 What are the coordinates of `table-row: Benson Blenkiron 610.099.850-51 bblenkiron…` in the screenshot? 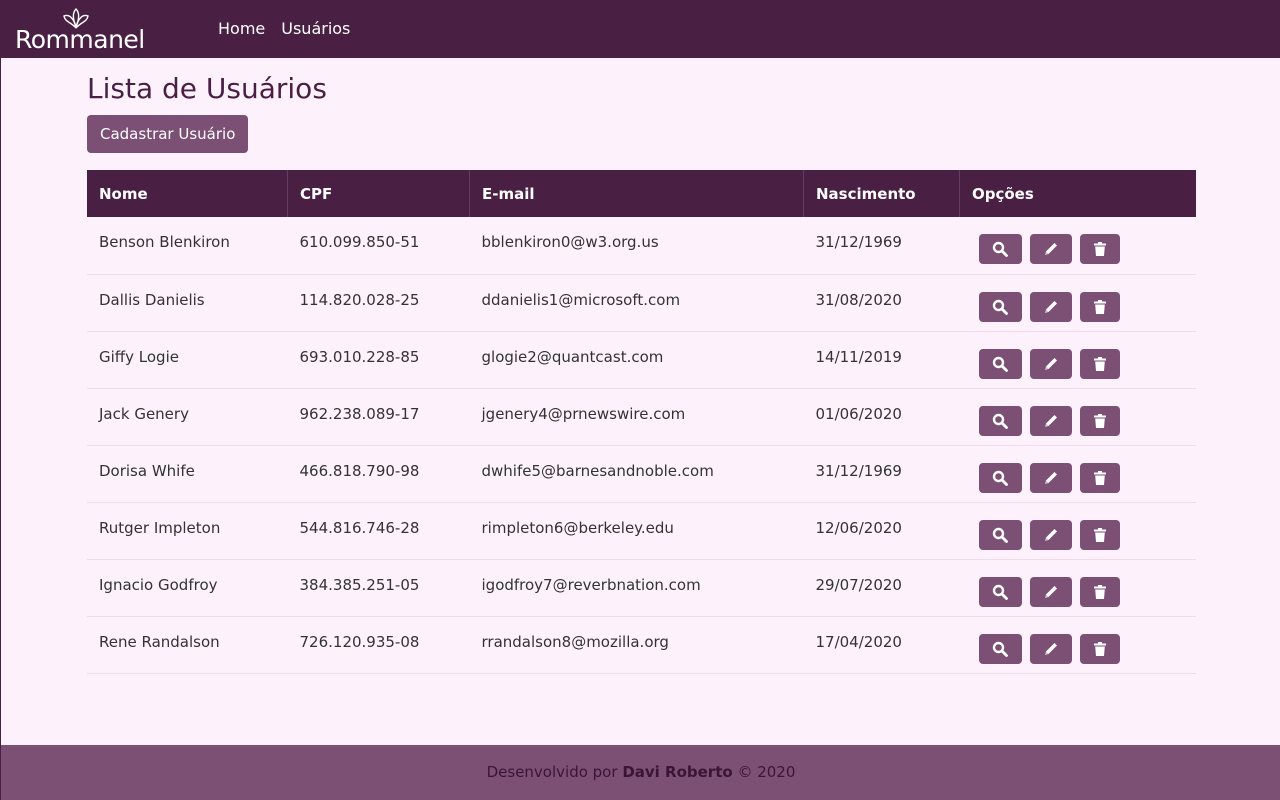 It's located at (641, 246).